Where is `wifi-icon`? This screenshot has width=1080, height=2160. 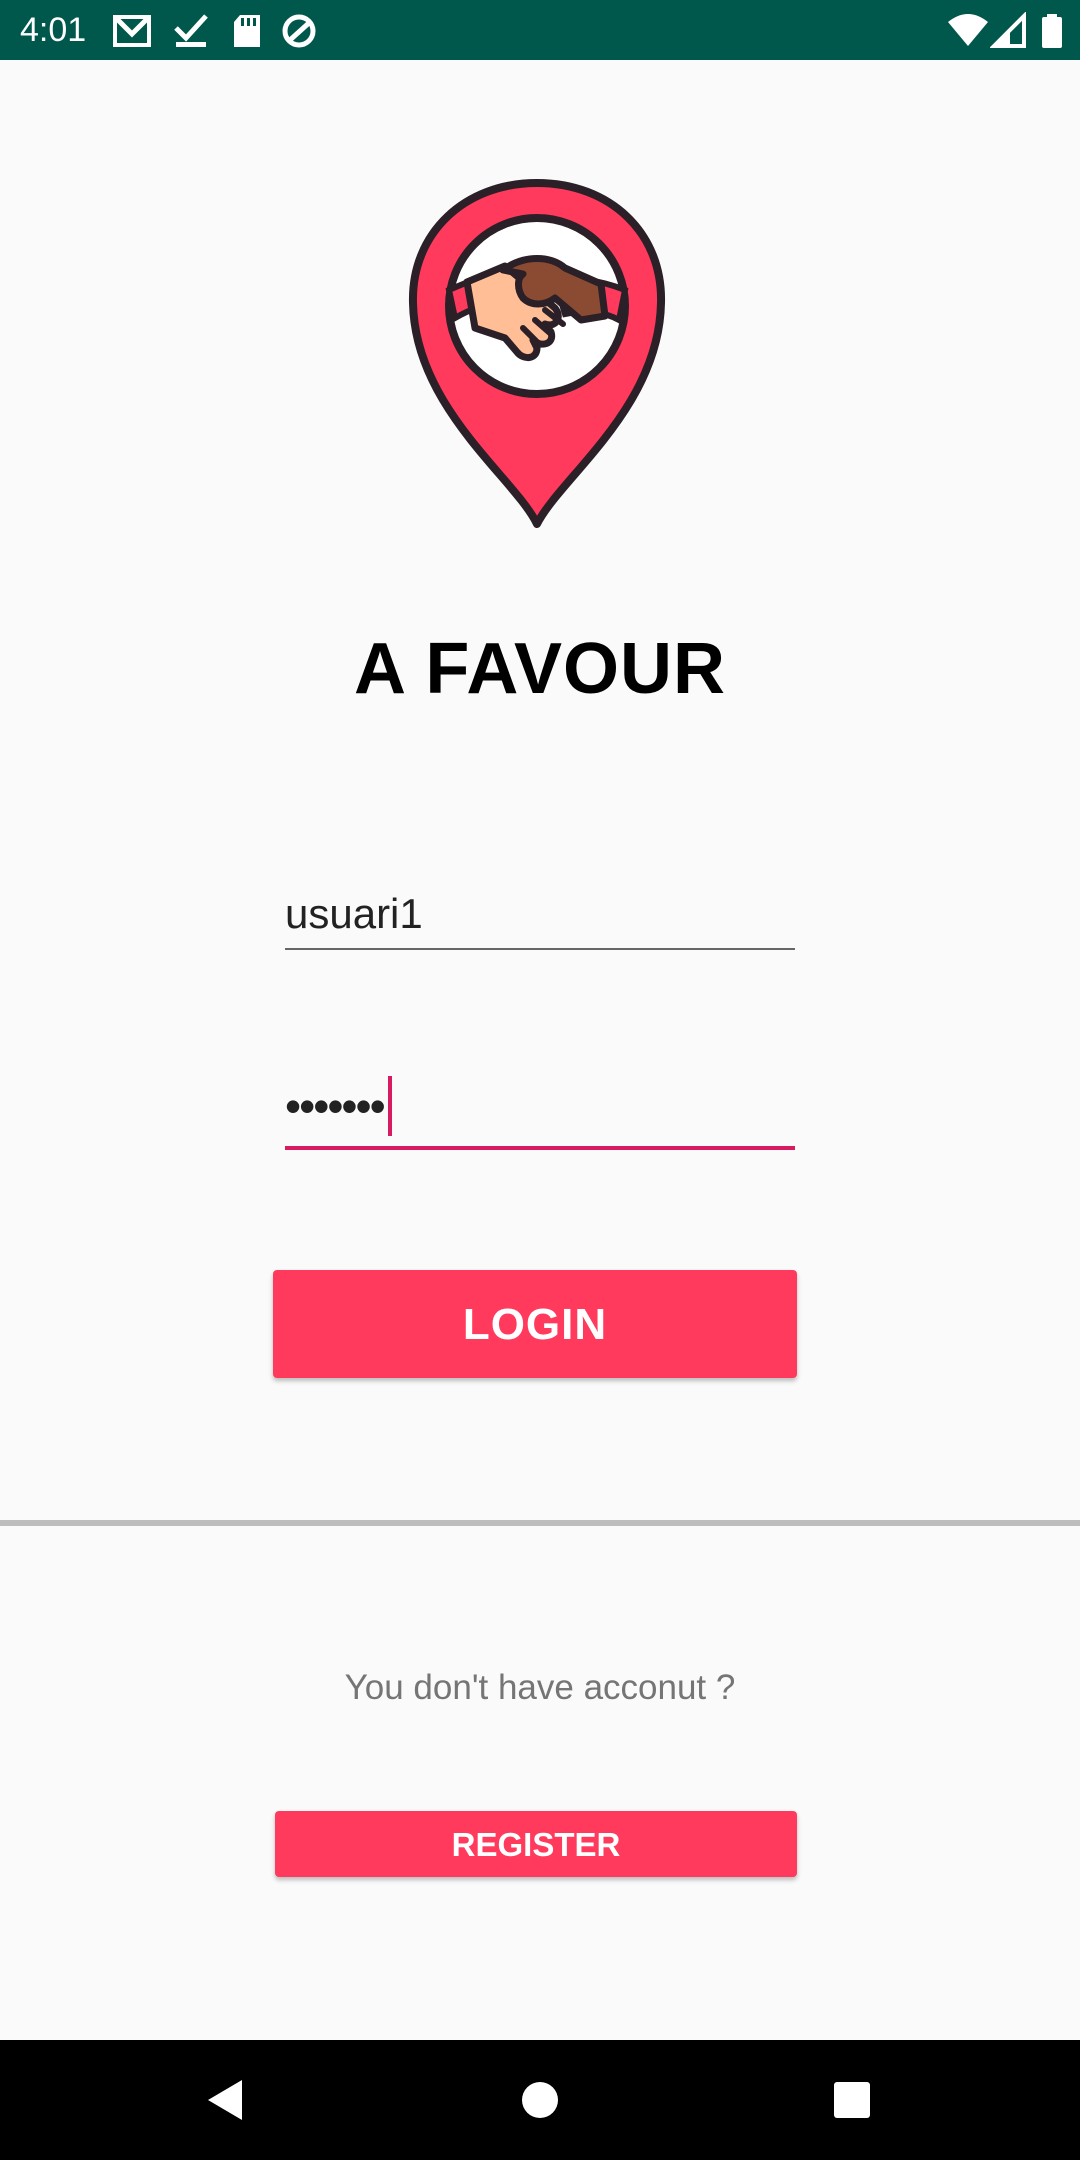
wifi-icon is located at coordinates (968, 30).